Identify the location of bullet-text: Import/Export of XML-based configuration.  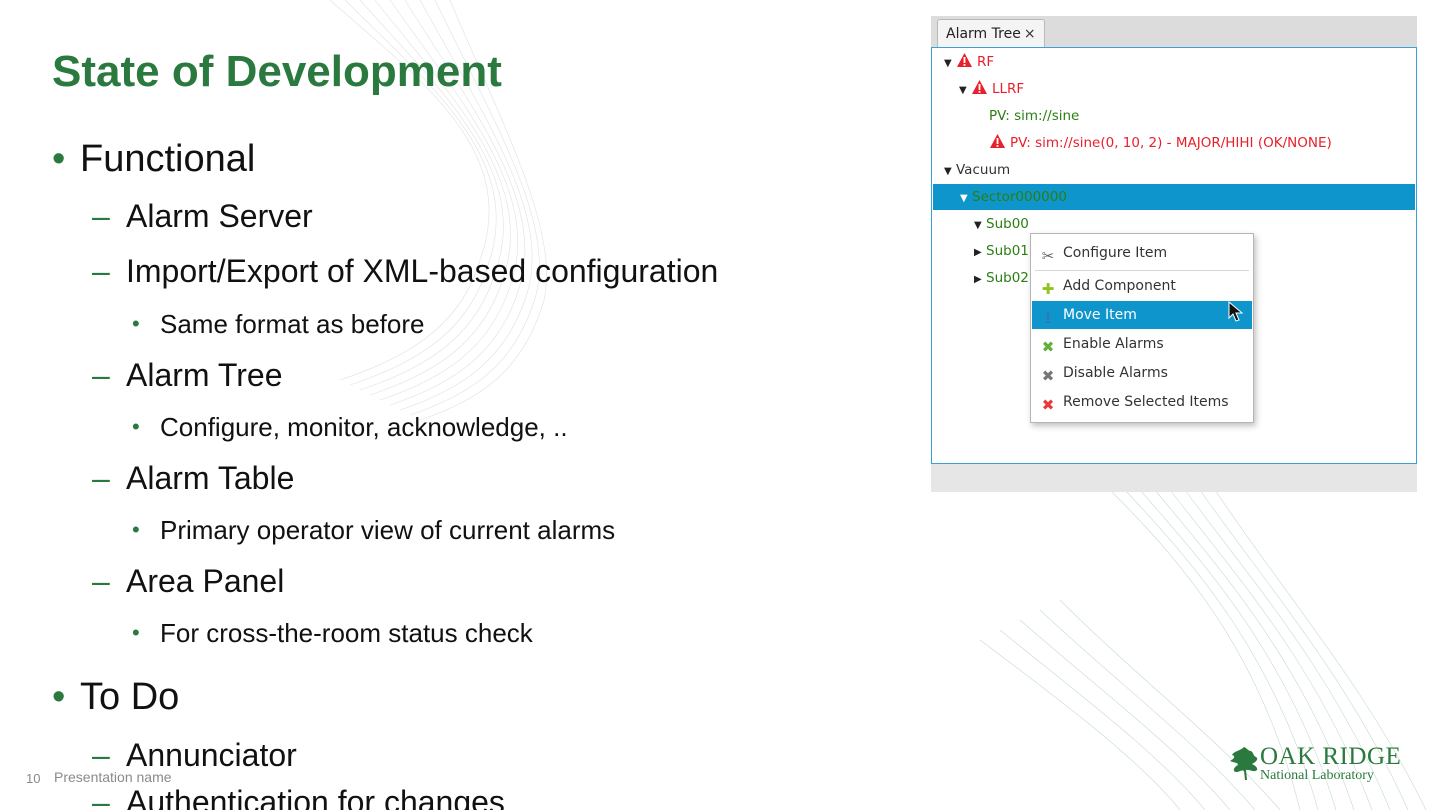
(422, 271).